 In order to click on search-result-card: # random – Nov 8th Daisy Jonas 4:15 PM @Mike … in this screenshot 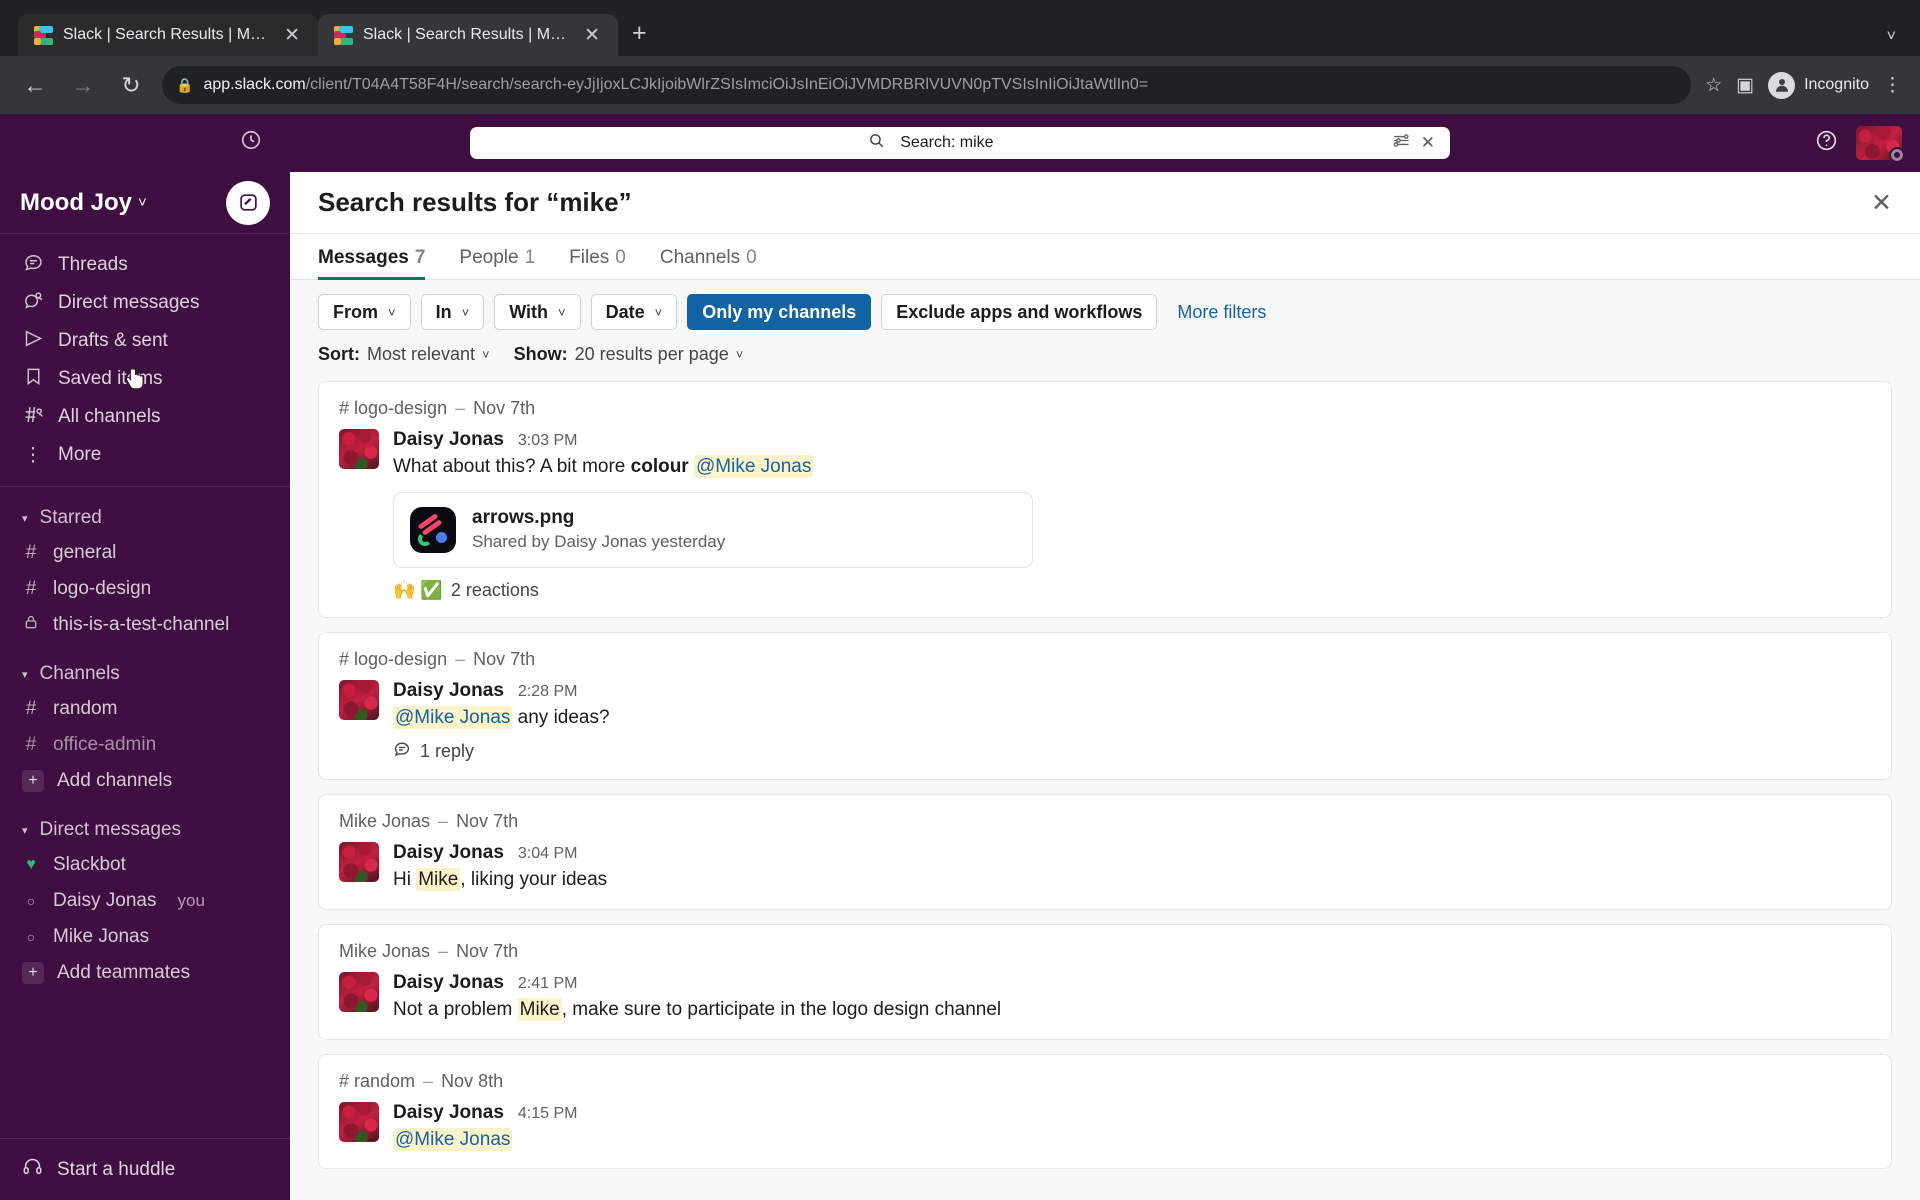, I will do `click(1105, 1111)`.